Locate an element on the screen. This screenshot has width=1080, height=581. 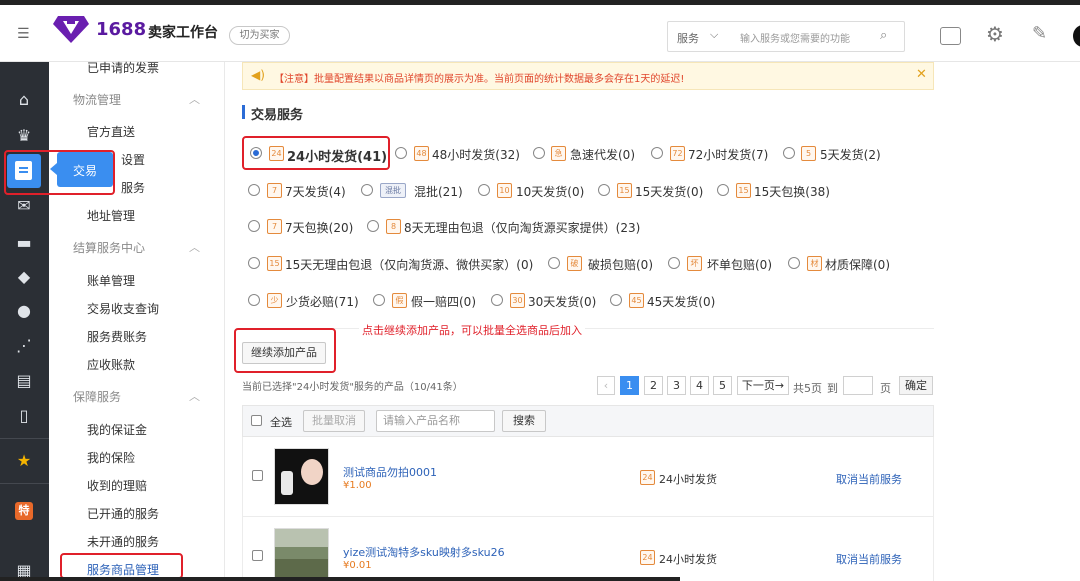
sidebar-item-disabled: 未开通的服务 is located at coordinates (123, 541).